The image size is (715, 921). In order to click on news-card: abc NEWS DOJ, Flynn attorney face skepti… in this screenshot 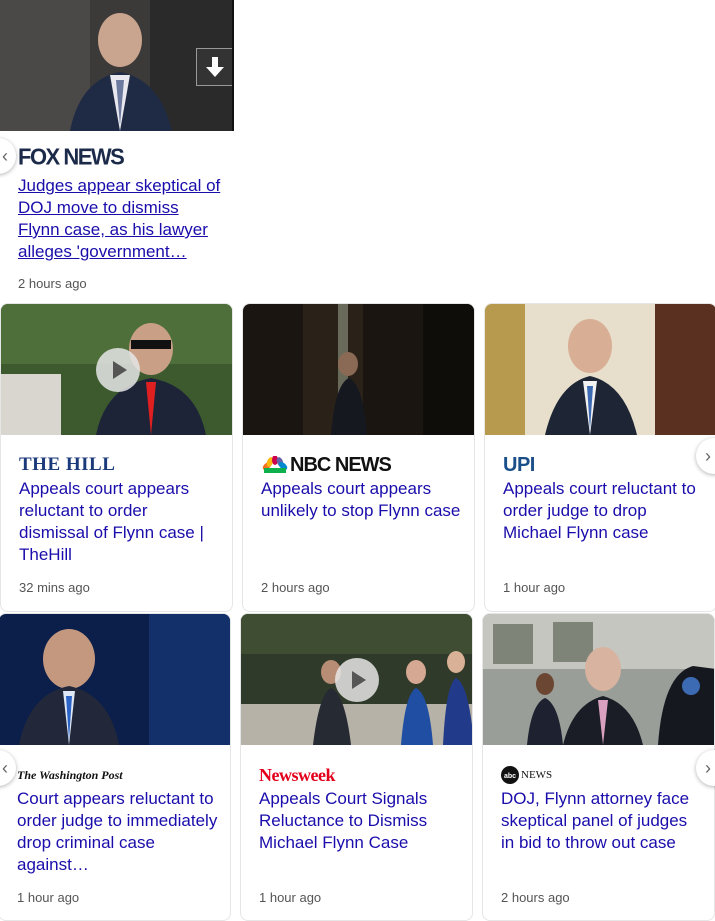, I will do `click(598, 767)`.